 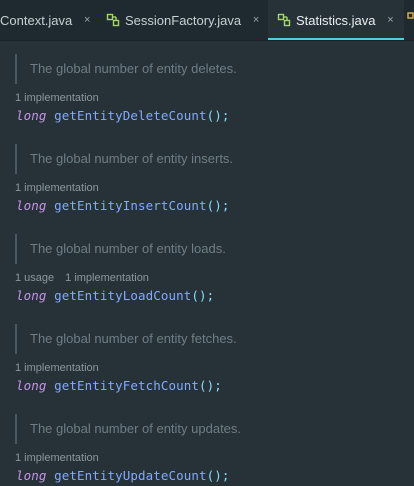 I want to click on method-name: getEntityInsertCount, so click(x=130, y=205).